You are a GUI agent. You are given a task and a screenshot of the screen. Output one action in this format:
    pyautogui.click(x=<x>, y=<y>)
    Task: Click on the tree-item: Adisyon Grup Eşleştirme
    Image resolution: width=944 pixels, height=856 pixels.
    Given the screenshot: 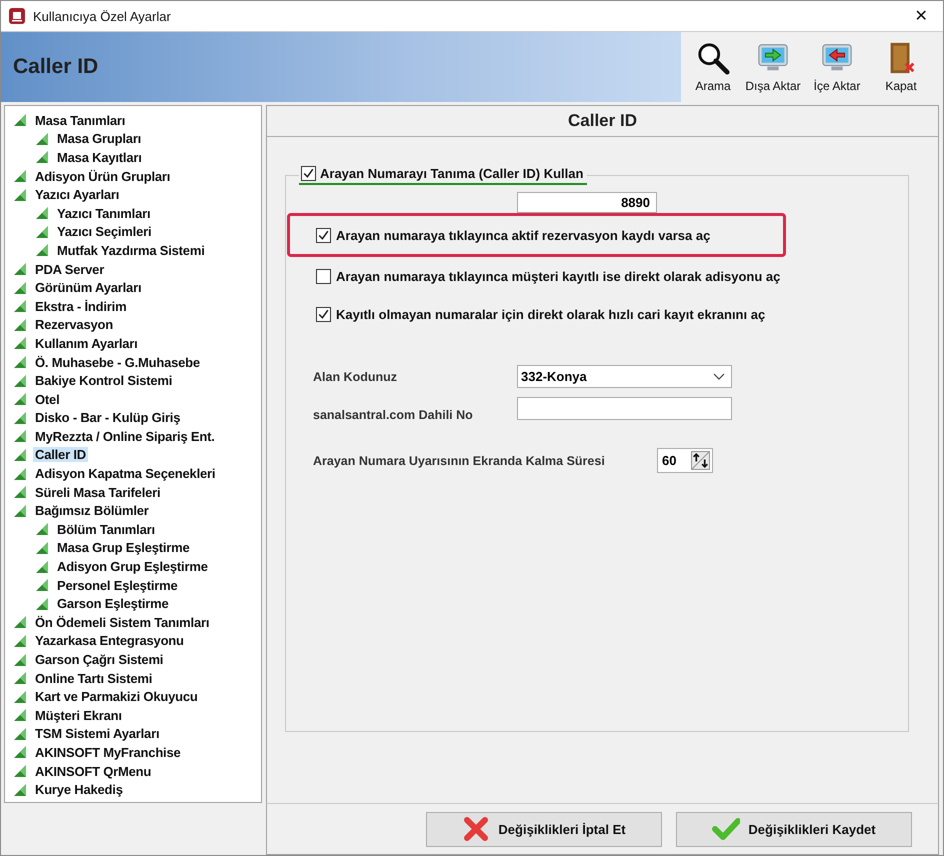 What is the action you would take?
    pyautogui.click(x=132, y=566)
    